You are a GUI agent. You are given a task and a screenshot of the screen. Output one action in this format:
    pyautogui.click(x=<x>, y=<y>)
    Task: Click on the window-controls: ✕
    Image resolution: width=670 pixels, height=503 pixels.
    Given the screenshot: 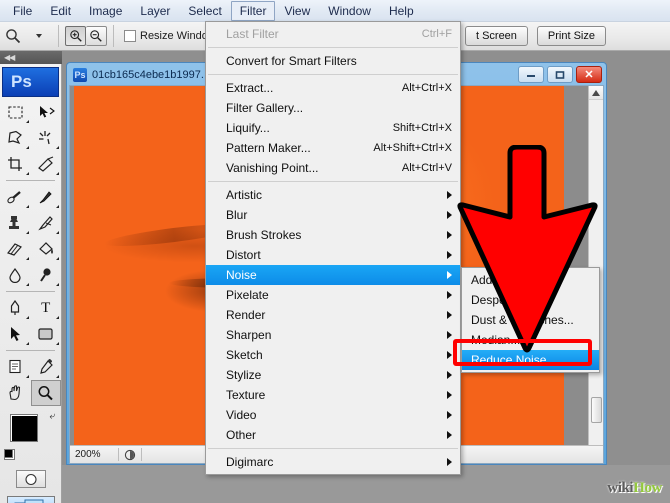 What is the action you would take?
    pyautogui.click(x=560, y=74)
    